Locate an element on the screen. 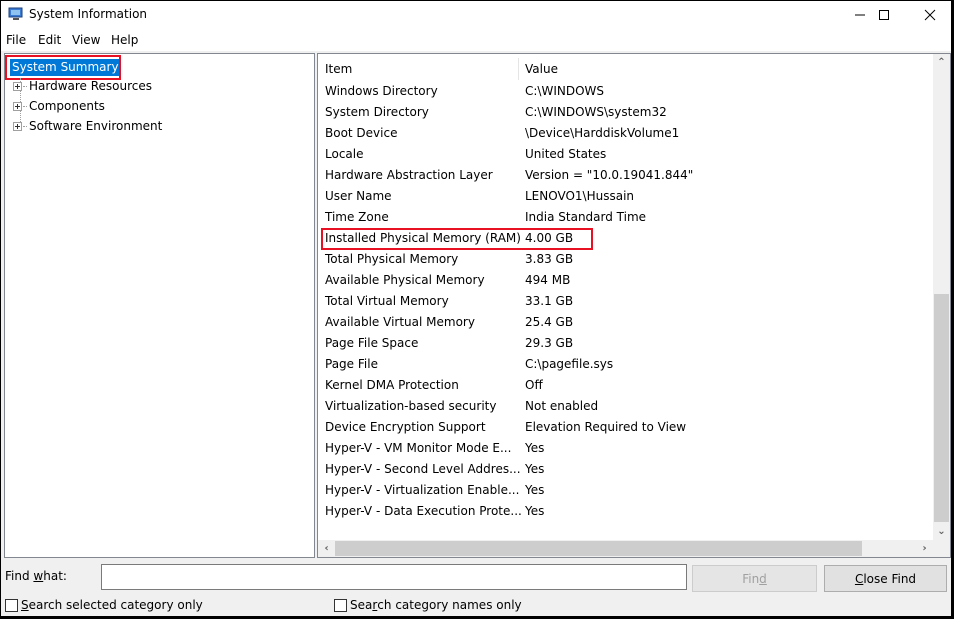  cell-item: Virtualization-based security is located at coordinates (411, 406).